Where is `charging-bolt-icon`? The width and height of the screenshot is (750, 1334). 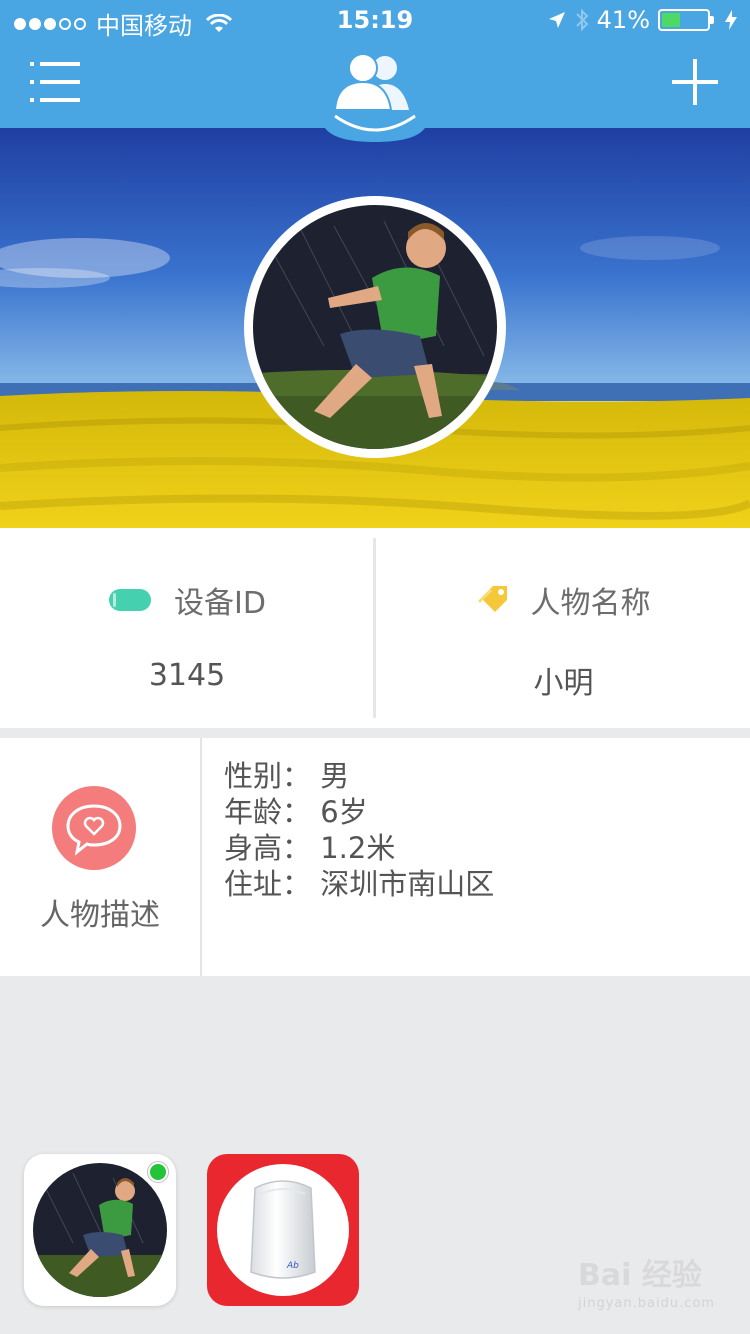
charging-bolt-icon is located at coordinates (731, 20).